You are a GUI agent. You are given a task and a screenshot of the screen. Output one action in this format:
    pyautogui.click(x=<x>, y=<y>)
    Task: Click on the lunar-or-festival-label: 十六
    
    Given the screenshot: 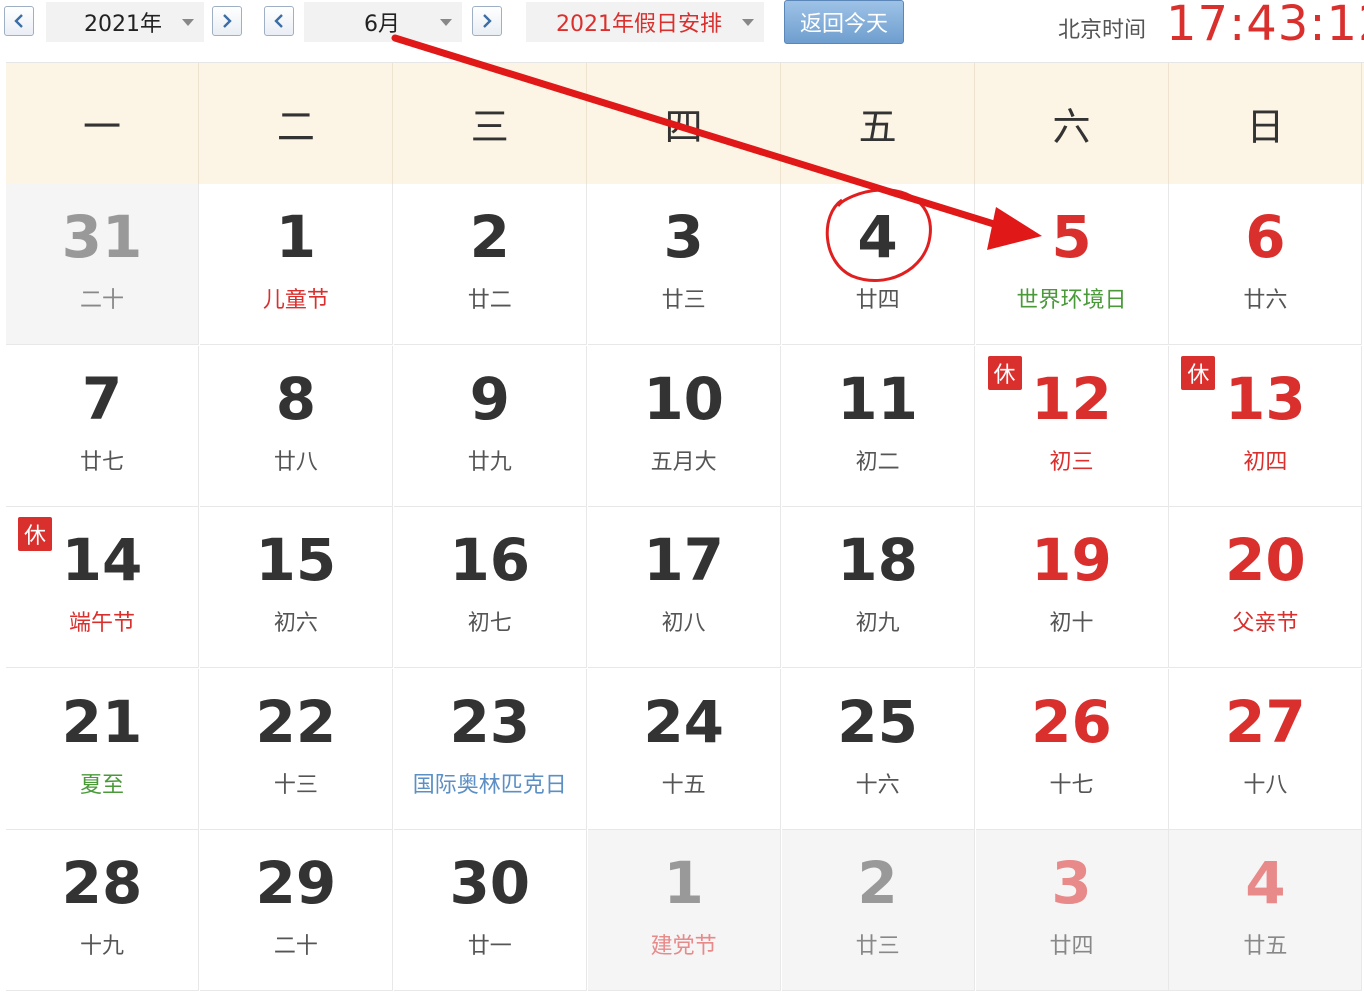 What is the action you would take?
    pyautogui.click(x=877, y=785)
    